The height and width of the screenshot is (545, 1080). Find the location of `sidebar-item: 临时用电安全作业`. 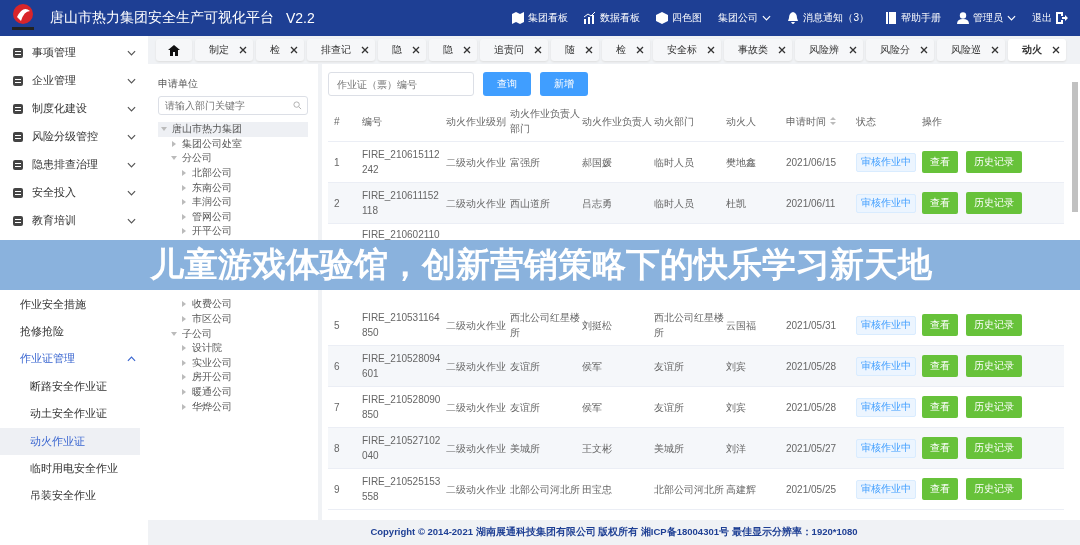

sidebar-item: 临时用电安全作业 is located at coordinates (74, 469).